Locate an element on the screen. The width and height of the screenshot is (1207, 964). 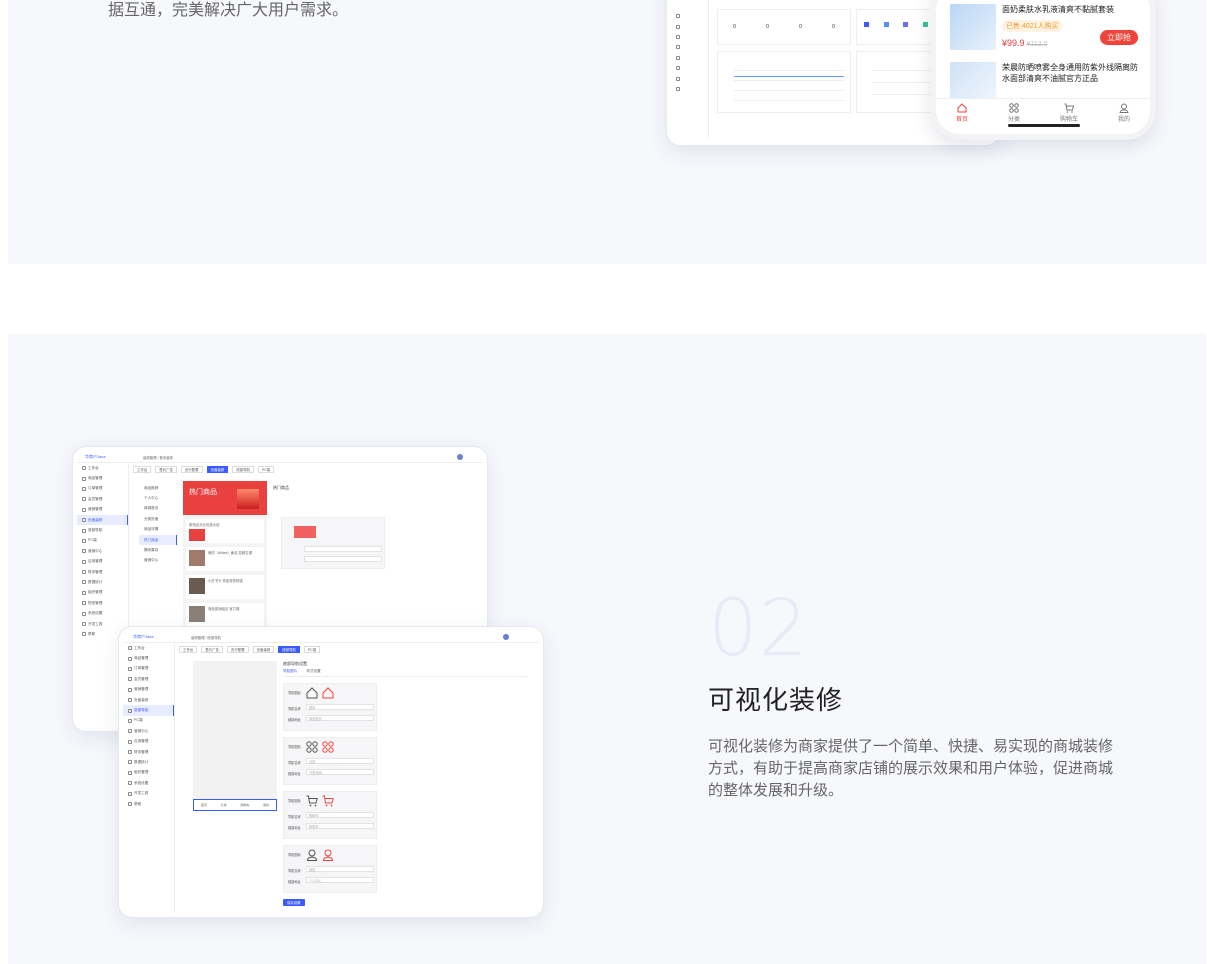
nav-item-cart: 购物车 is located at coordinates (1069, 118).